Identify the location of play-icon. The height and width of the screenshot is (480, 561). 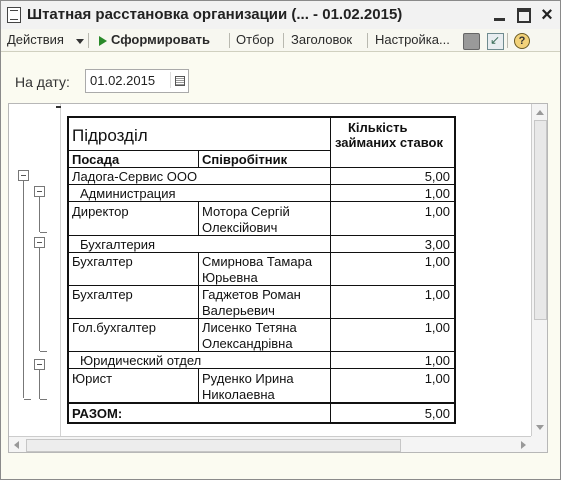
(103, 41).